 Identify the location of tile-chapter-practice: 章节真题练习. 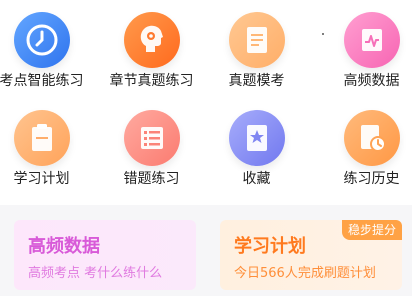
(151, 48).